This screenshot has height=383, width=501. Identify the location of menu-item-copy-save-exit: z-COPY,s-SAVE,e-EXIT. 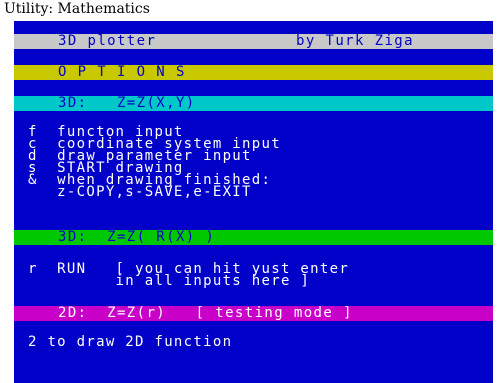
(140, 192).